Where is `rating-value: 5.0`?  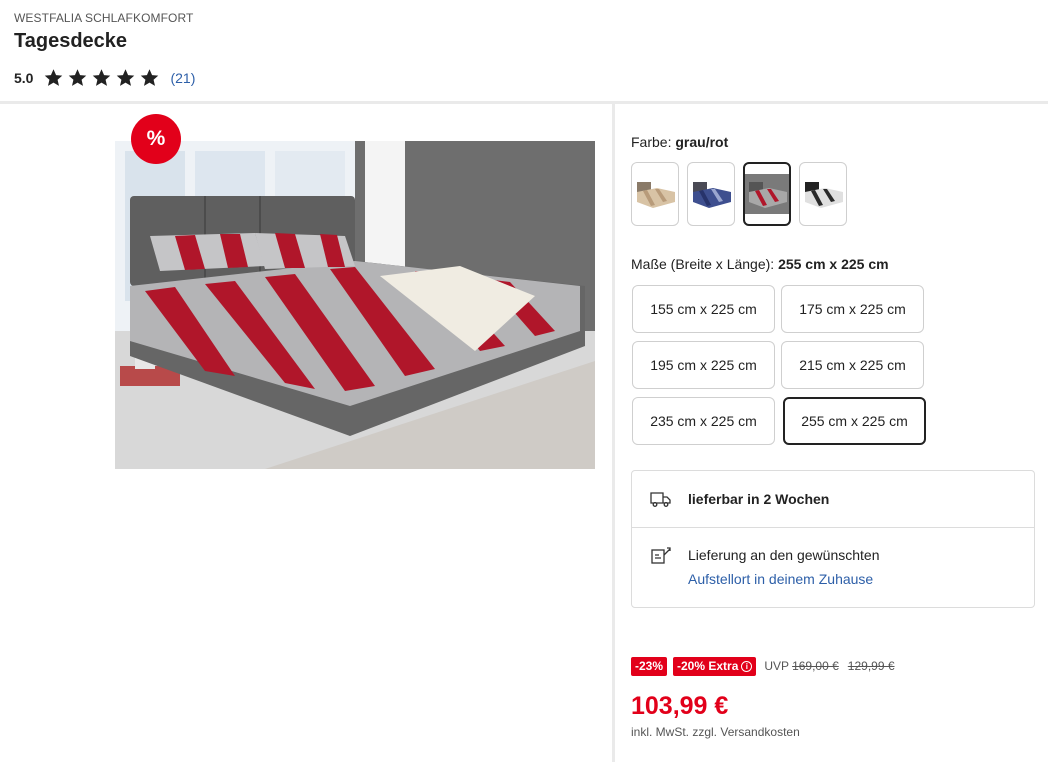
rating-value: 5.0 is located at coordinates (24, 78).